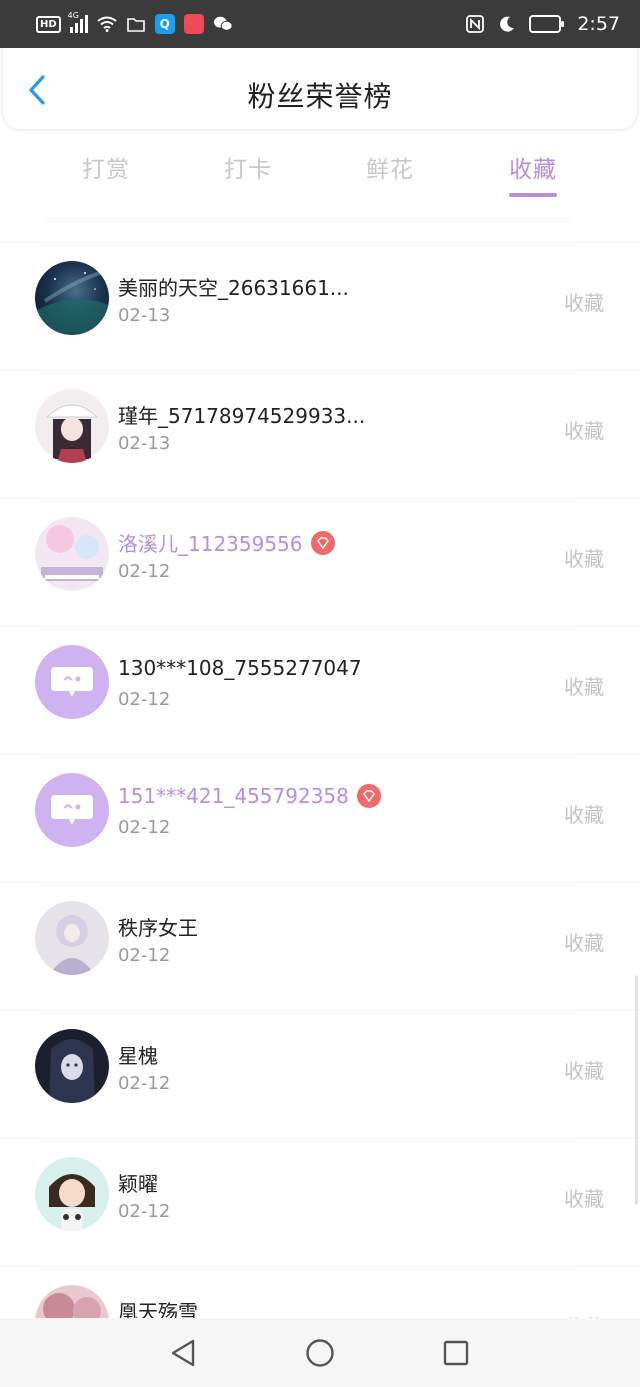 The height and width of the screenshot is (1387, 640). What do you see at coordinates (158, 1309) in the screenshot?
I see `fan-name: 凰天殇雪` at bounding box center [158, 1309].